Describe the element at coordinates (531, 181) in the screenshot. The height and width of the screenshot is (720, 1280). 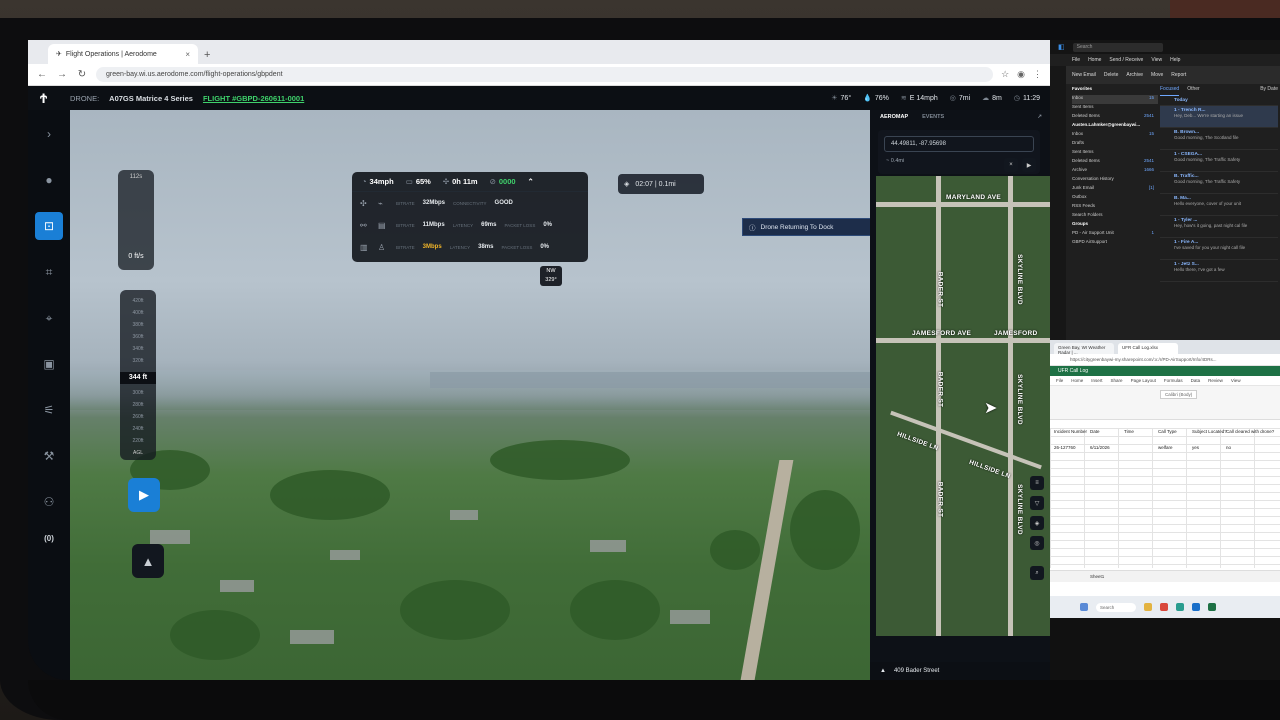
I see `collapse-chevron-icon: ⌃` at that location.